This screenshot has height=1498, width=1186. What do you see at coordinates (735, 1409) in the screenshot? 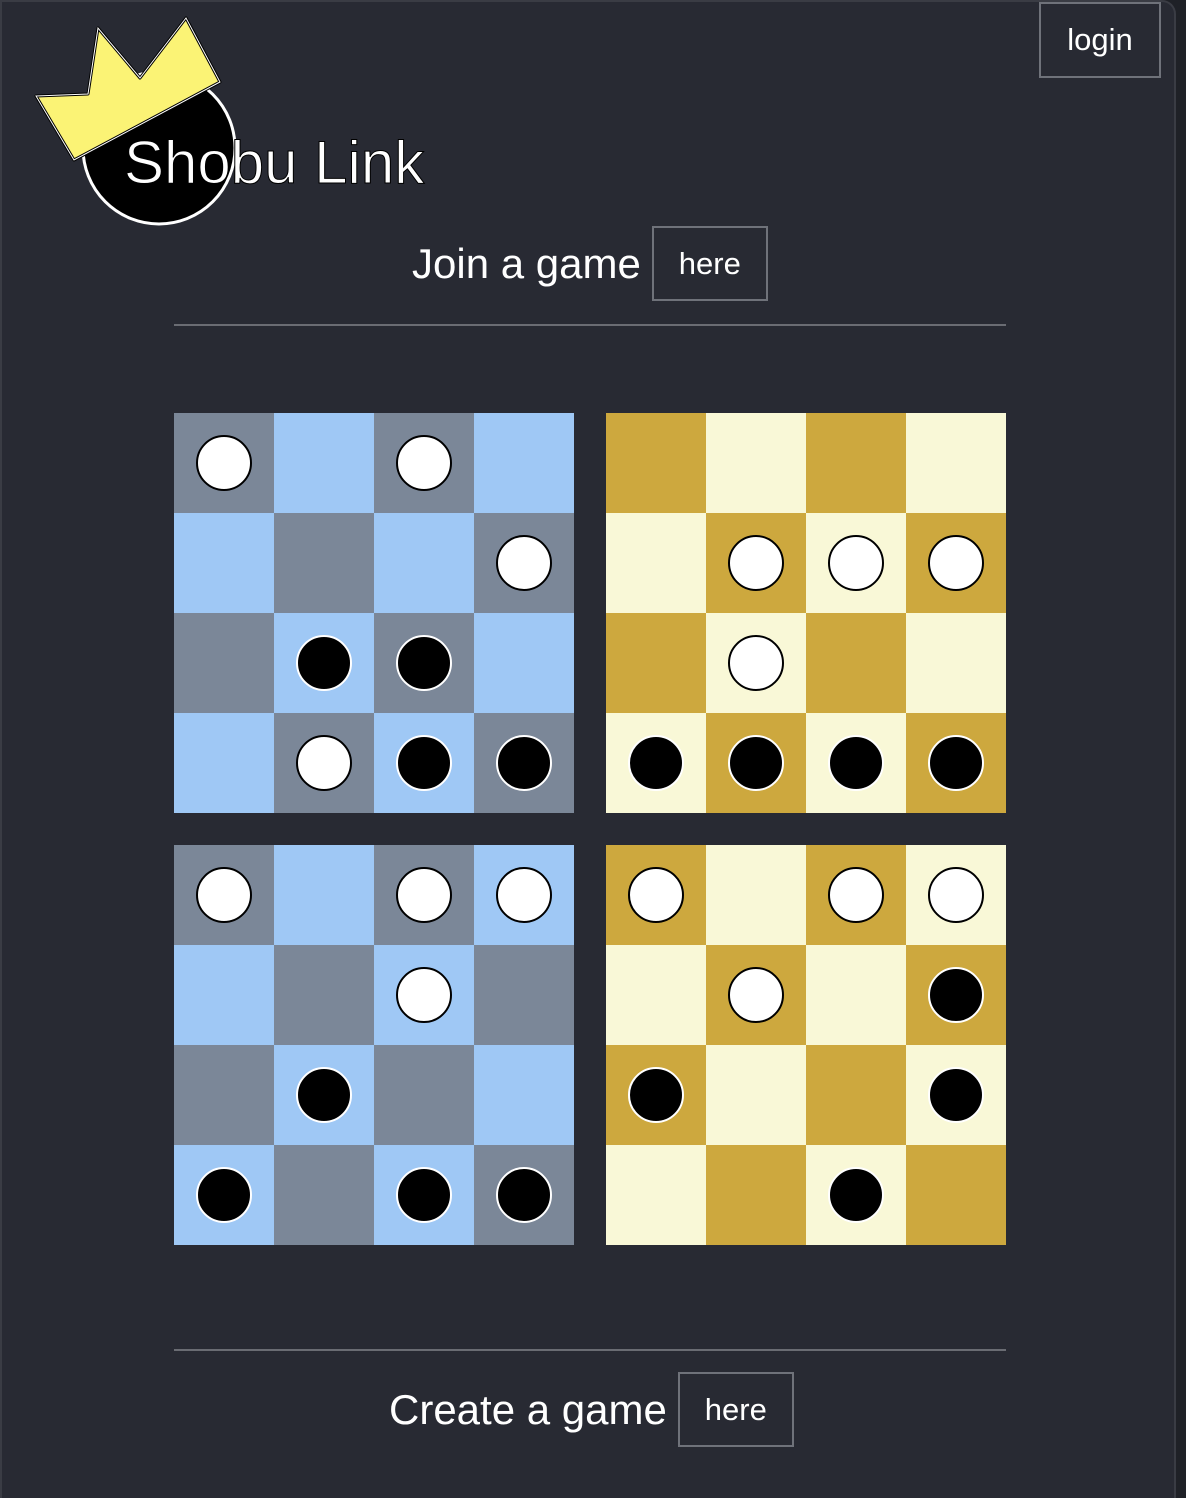
I see `create-game-button: here` at bounding box center [735, 1409].